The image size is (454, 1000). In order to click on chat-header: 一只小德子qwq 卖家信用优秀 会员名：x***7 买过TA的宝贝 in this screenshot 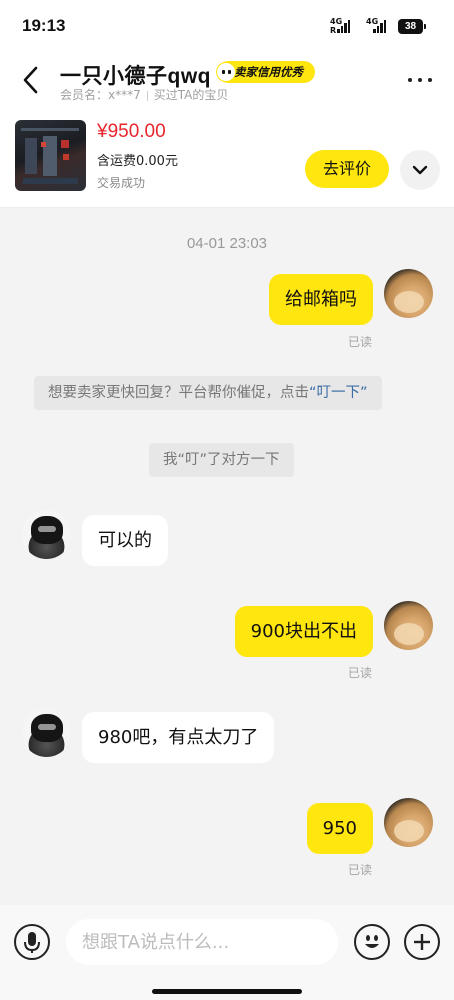, I will do `click(227, 79)`.